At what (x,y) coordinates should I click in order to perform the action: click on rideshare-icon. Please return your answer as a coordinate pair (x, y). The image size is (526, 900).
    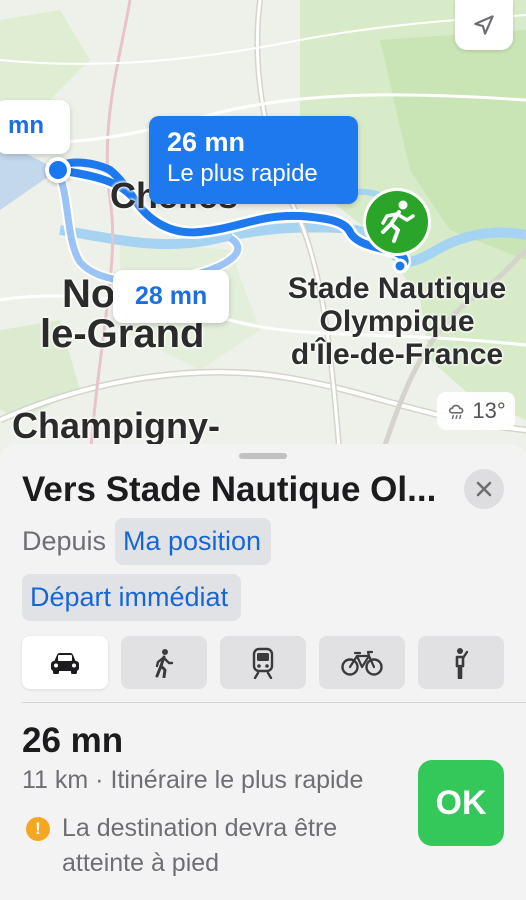
    Looking at the image, I should click on (462, 663).